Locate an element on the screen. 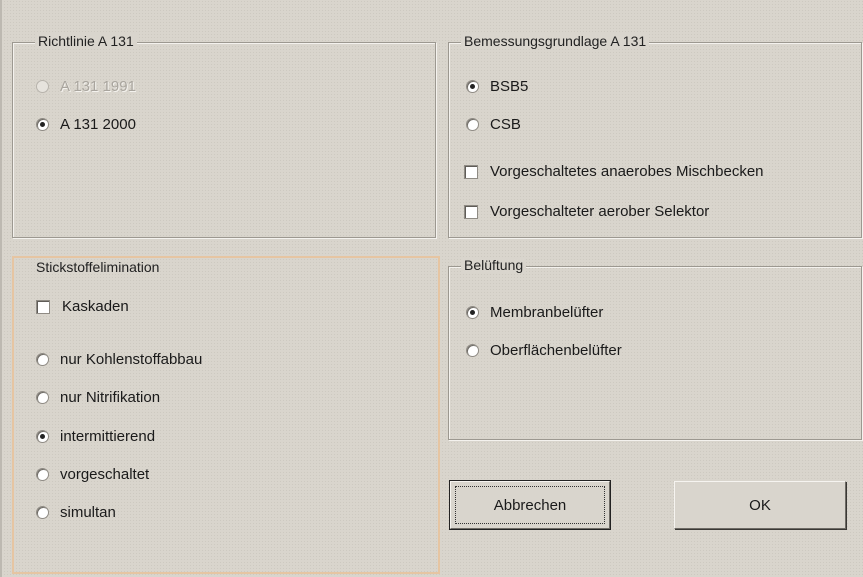 This screenshot has width=863, height=577. radio-nur-kohlenstoffabbau: nur Kohlenstoffabbau is located at coordinates (119, 359).